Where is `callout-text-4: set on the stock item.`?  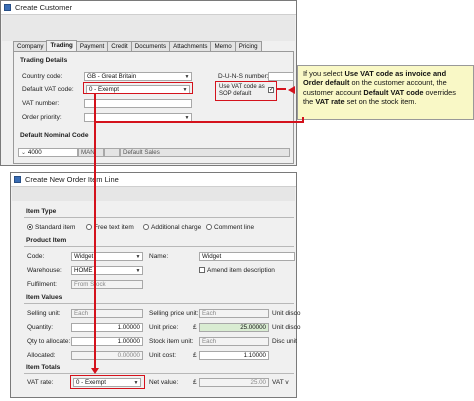 callout-text-4: set on the stock item. is located at coordinates (380, 102).